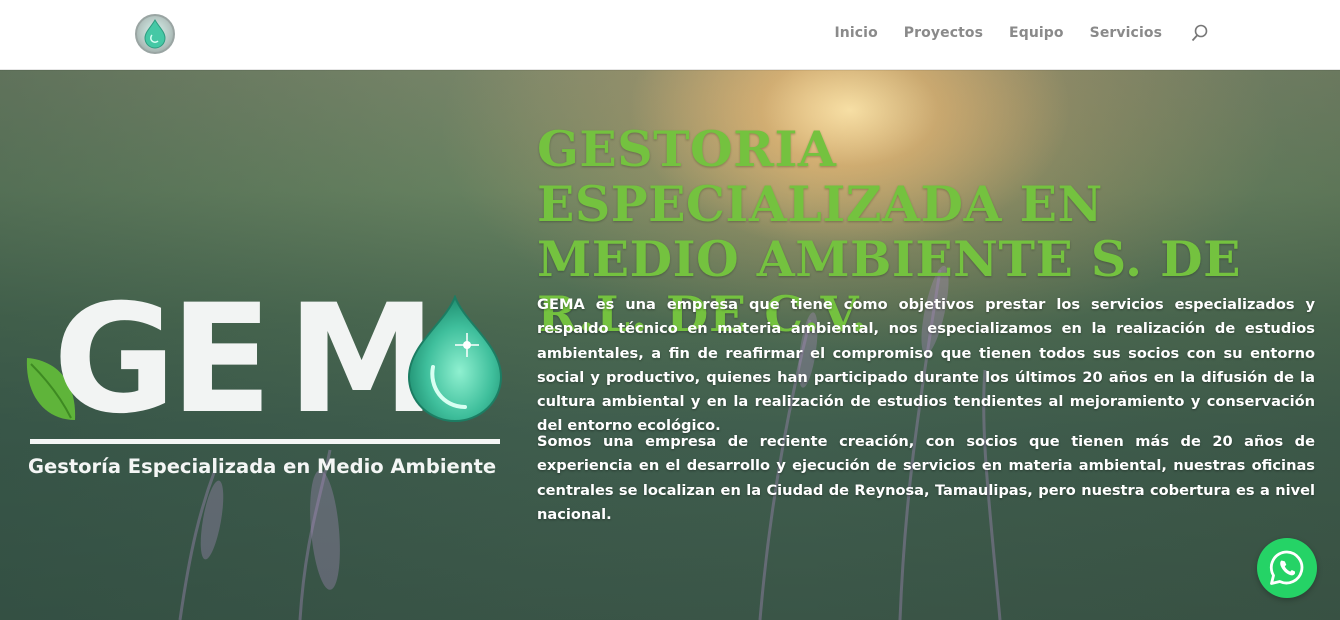  I want to click on gema-letter-e: E, so click(221, 360).